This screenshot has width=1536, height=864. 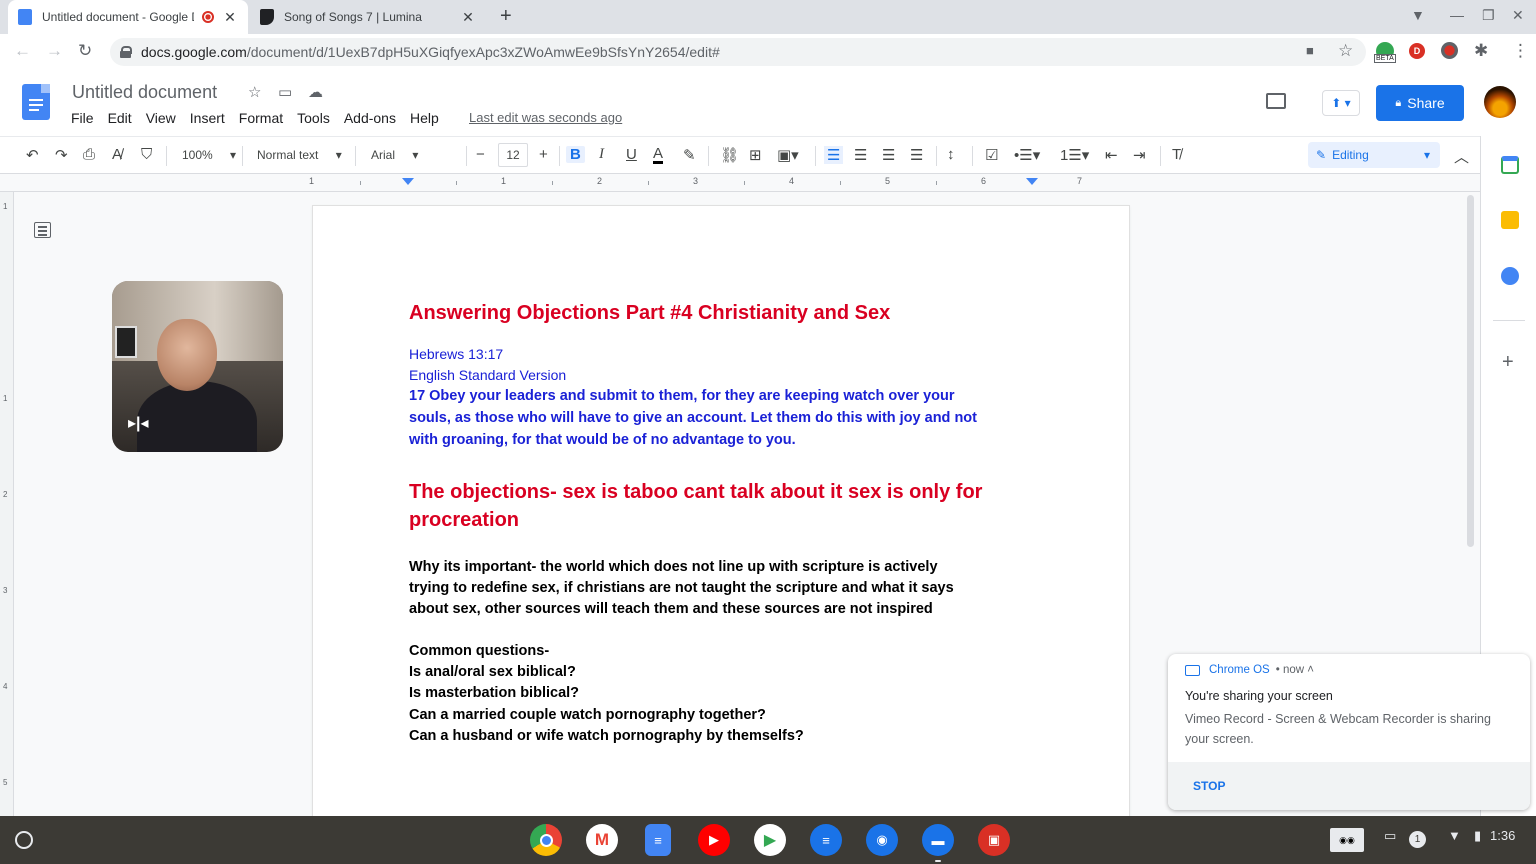 I want to click on menu-edit: Edit, so click(x=120, y=118).